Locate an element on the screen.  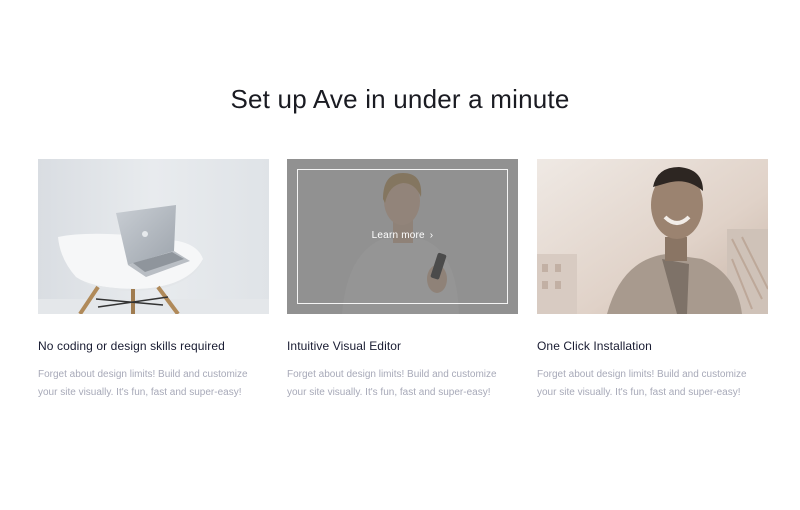
feature-image-laptop is located at coordinates (153, 236).